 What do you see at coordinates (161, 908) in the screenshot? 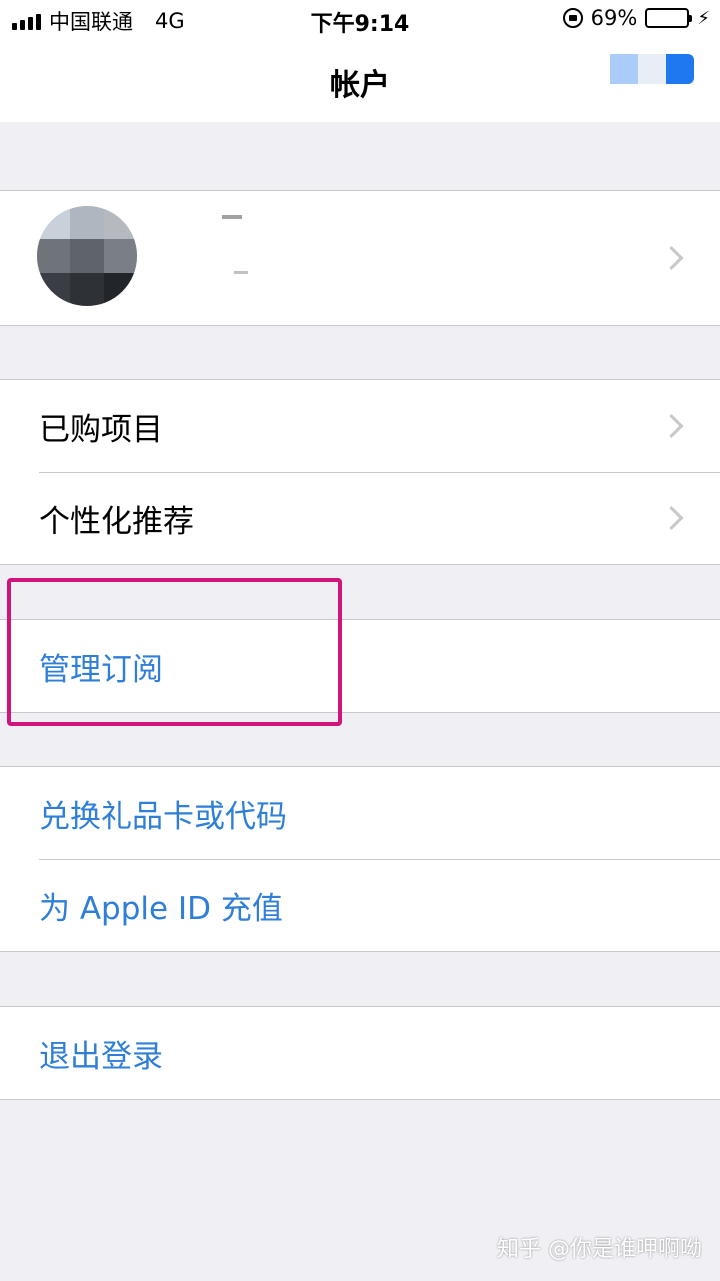
I see `row-label: 为 Apple ID 充值` at bounding box center [161, 908].